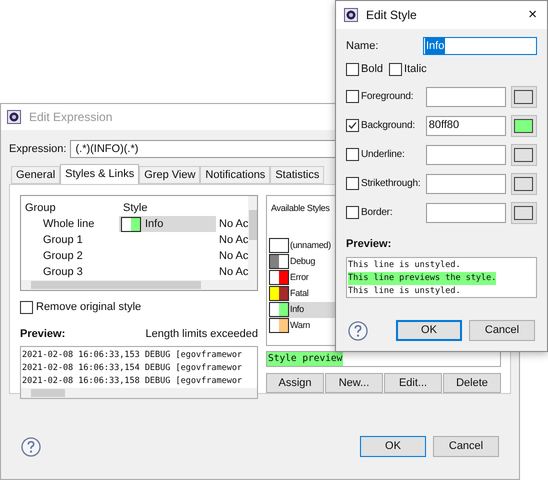 This screenshot has height=480, width=548. What do you see at coordinates (363, 46) in the screenshot?
I see `name-label: Name:` at bounding box center [363, 46].